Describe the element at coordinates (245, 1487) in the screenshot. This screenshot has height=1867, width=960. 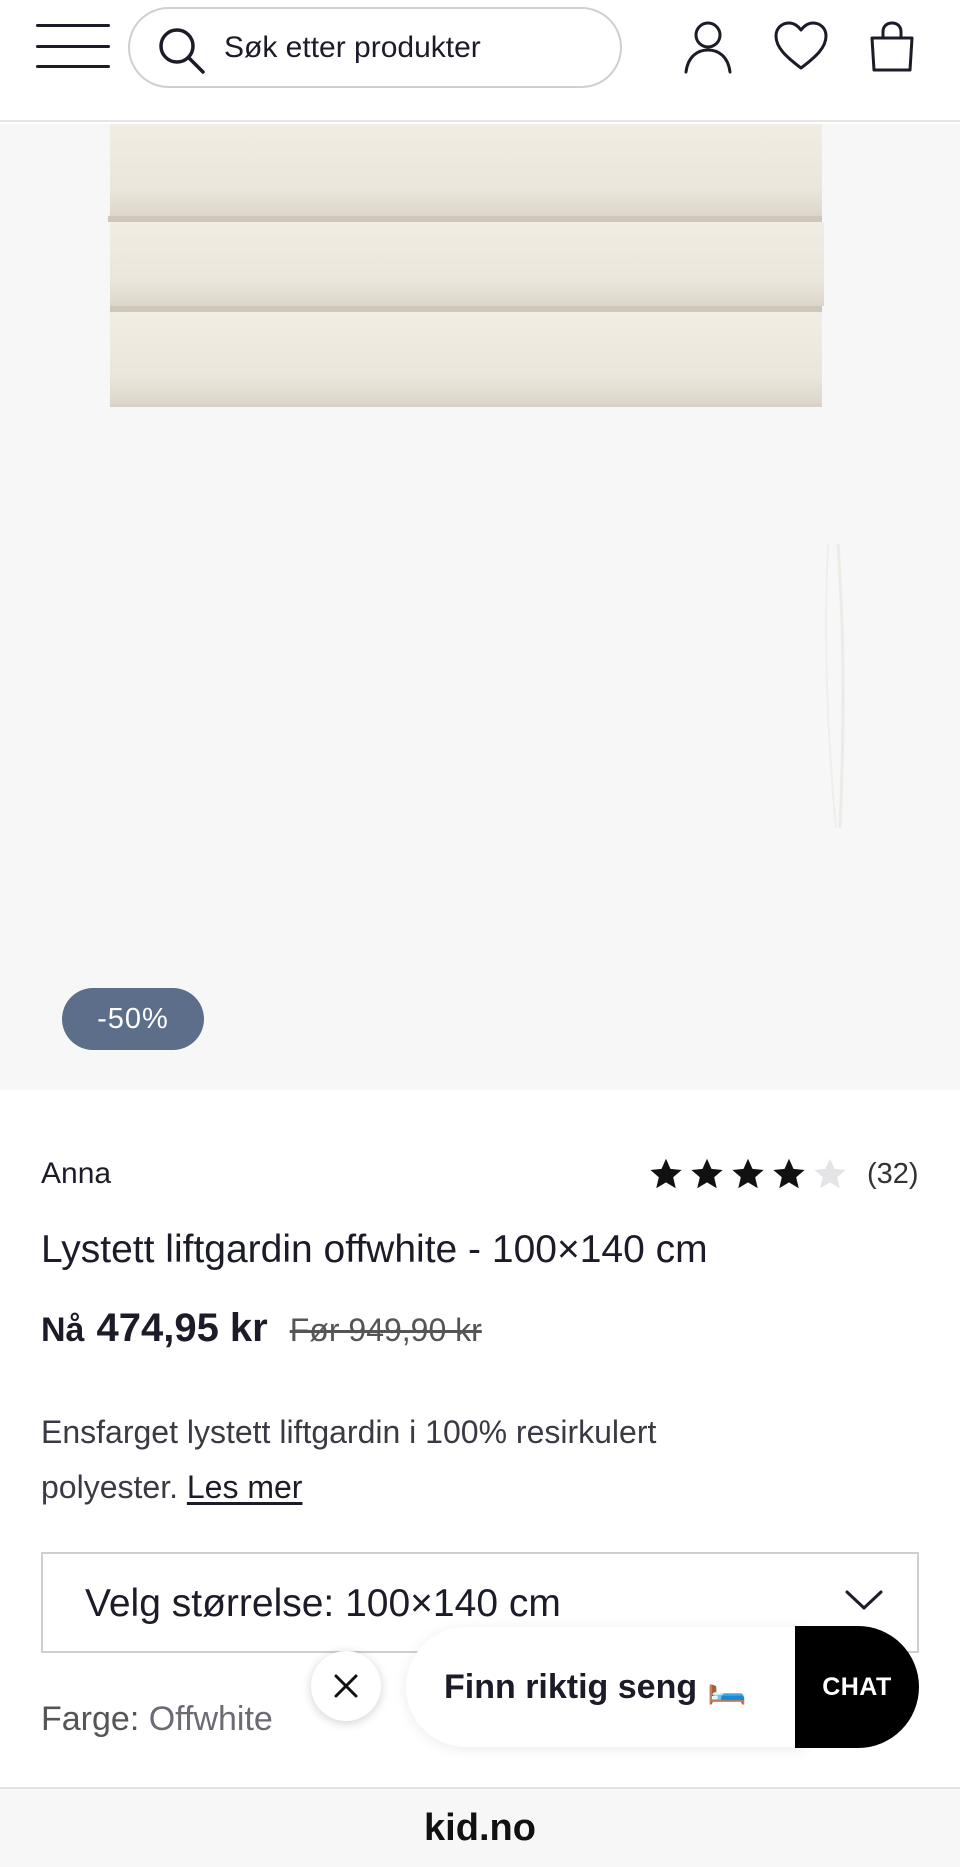
I see `read-more-link: Les mer` at that location.